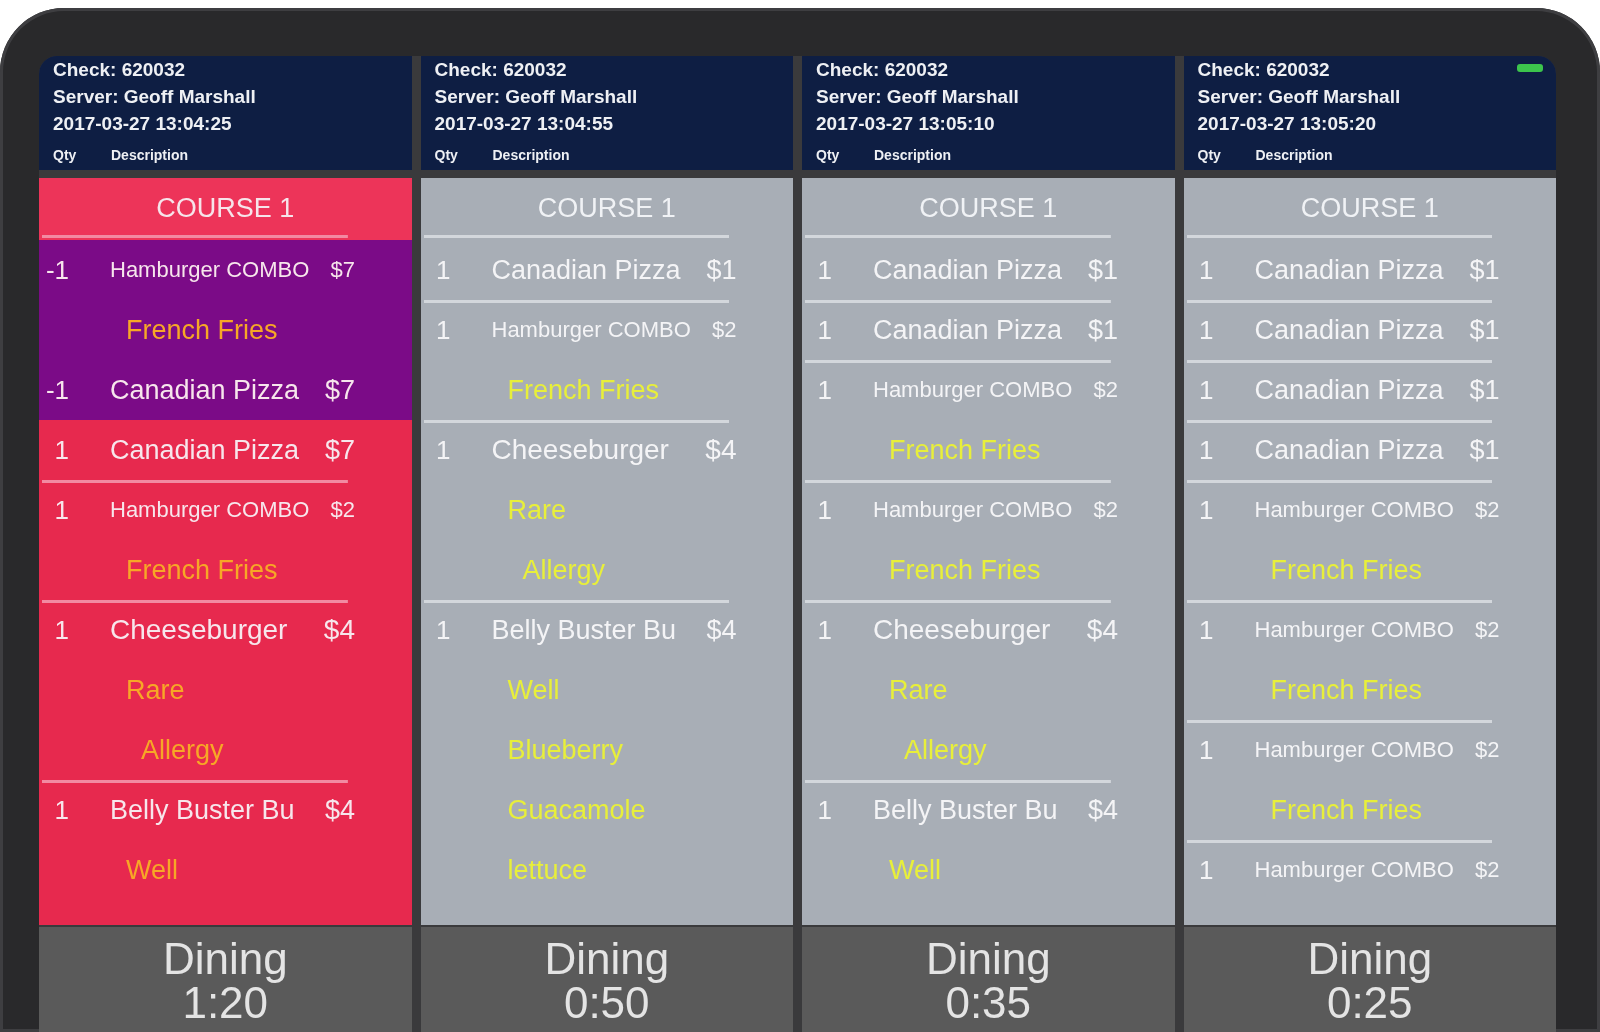 The image size is (1600, 1032). I want to click on order-item-row: -1 Canadian Pizza $7, so click(225, 390).